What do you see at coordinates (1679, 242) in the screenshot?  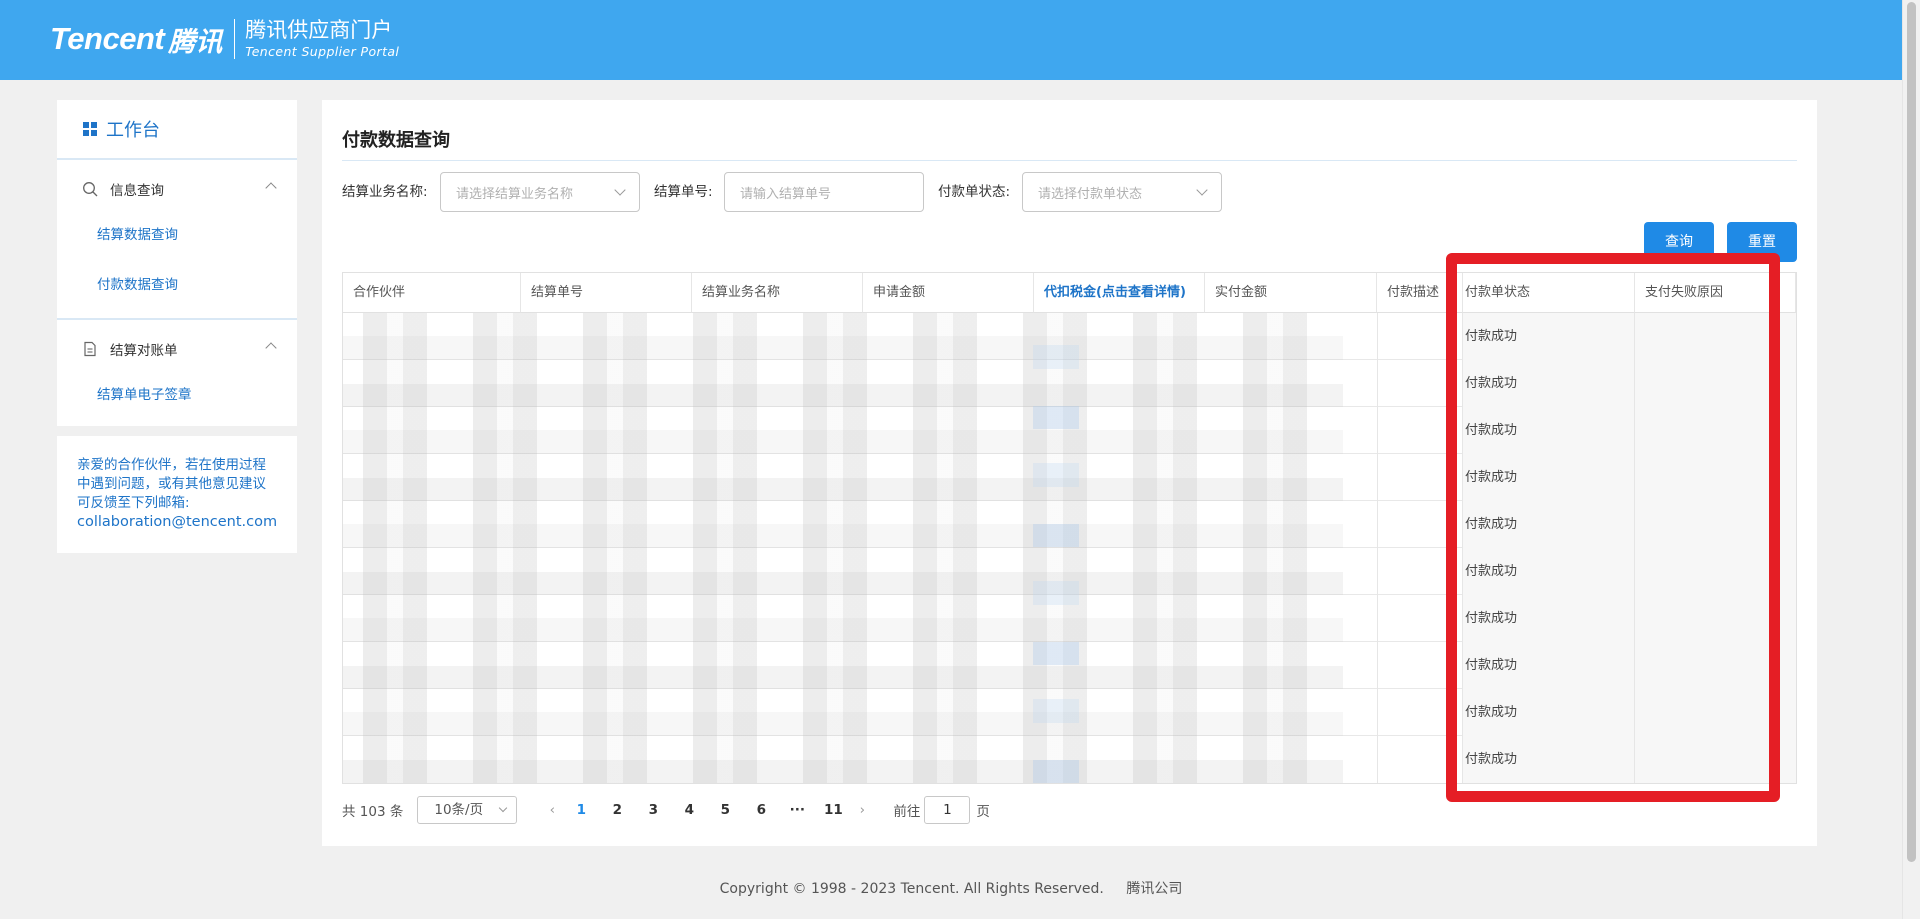 I see `query-button: 查询` at bounding box center [1679, 242].